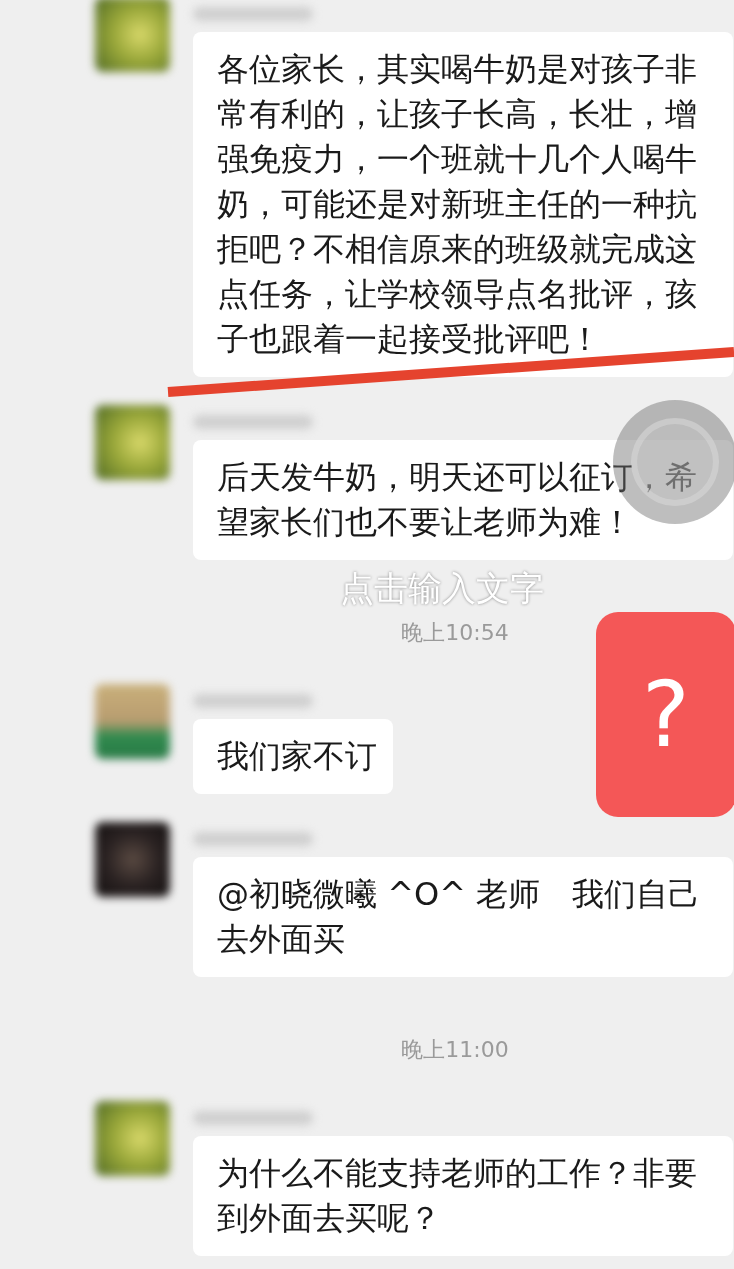 Image resolution: width=734 pixels, height=1269 pixels. Describe the element at coordinates (463, 917) in the screenshot. I see `message-bubble: @初晓微曦 ^O^ 老师 我们自己去外面买` at that location.